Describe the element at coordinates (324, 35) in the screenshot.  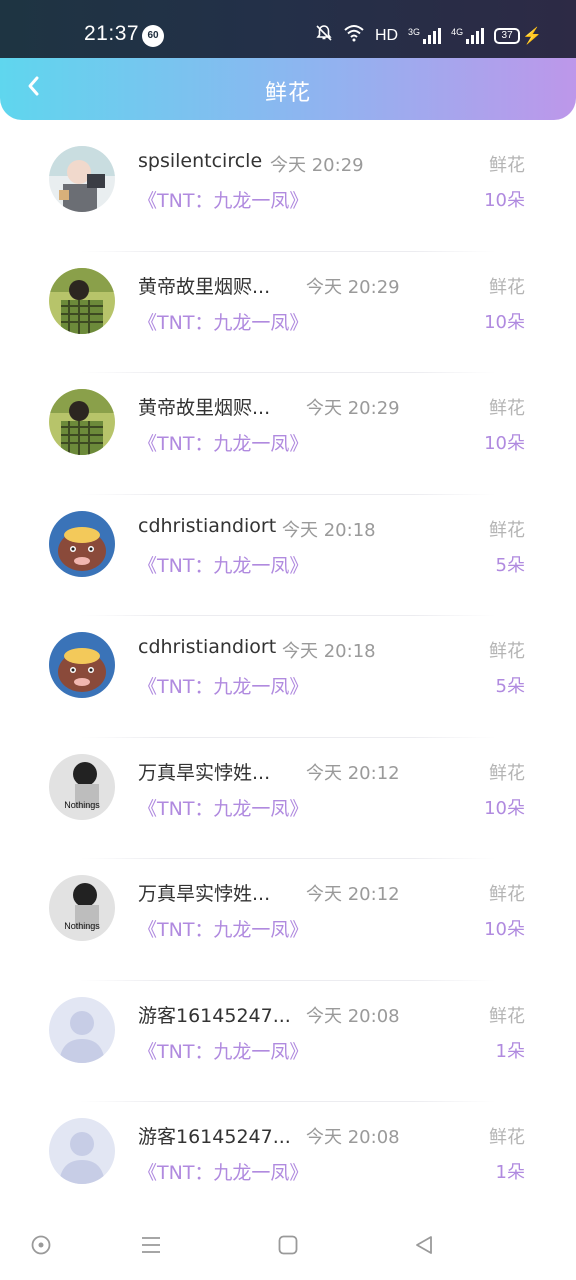
I see `mute-bell-icon` at that location.